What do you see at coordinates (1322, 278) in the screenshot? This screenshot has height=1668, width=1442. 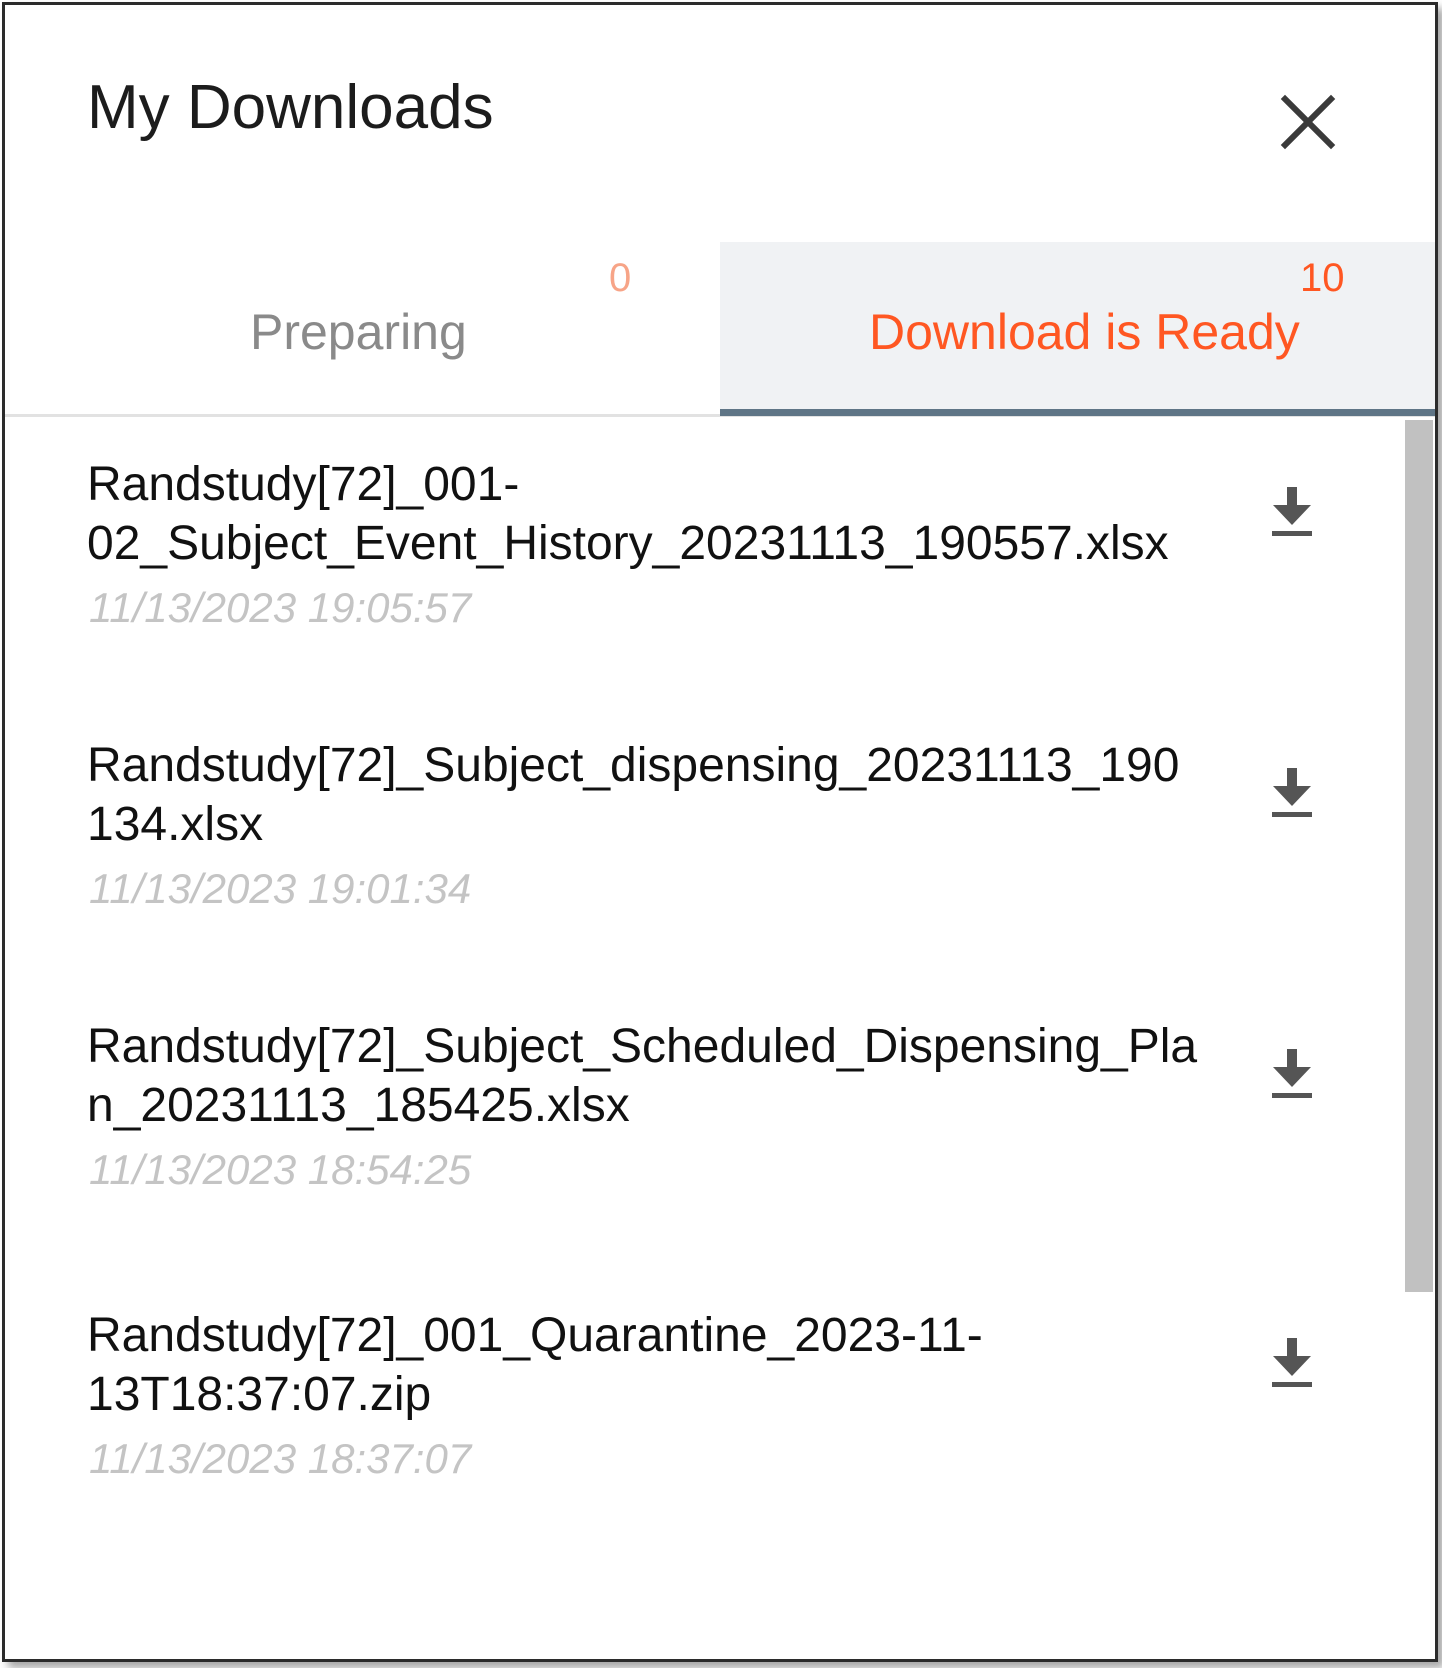 I see `tab-count-badge: 10` at bounding box center [1322, 278].